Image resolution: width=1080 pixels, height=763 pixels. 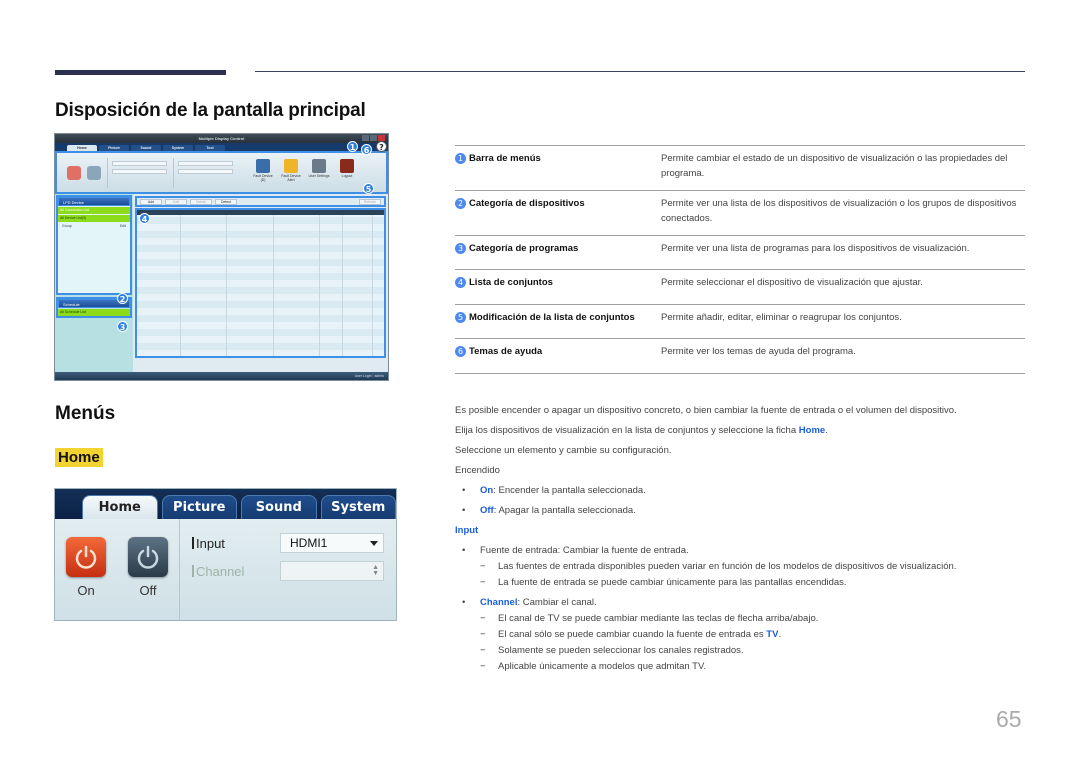 I want to click on legend-label: Categoría de dispositivos, so click(x=527, y=203).